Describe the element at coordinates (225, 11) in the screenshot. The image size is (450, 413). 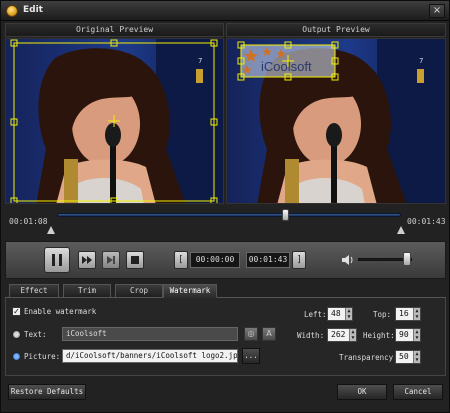
I see `title-bar: Edit ×` at that location.